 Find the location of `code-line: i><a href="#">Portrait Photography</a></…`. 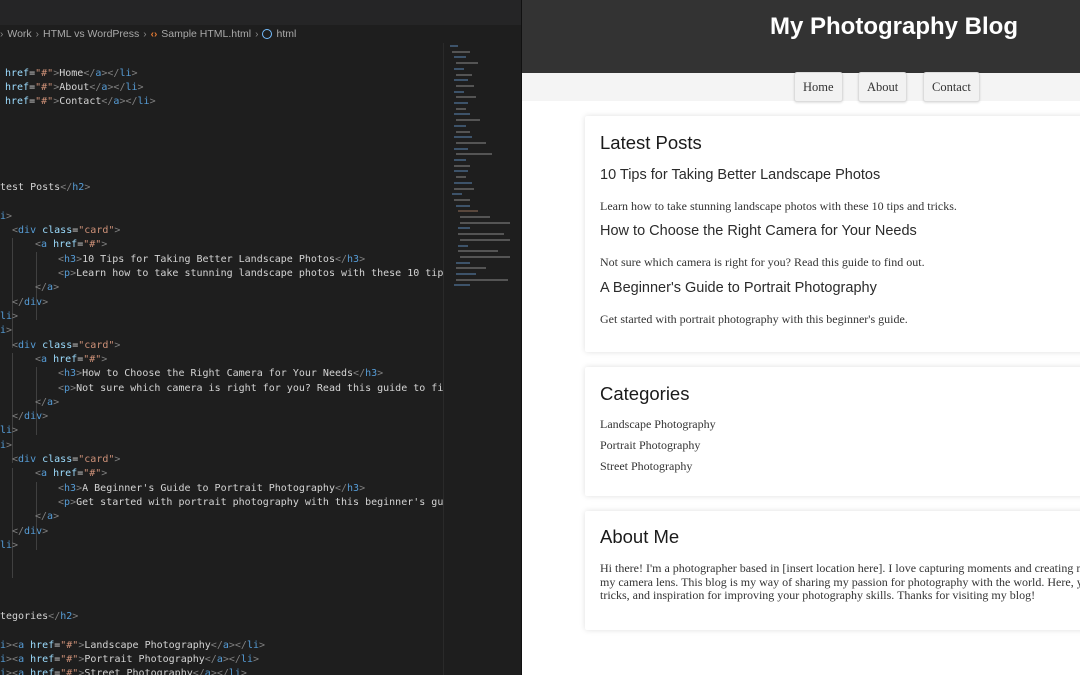

code-line: i><a href="#">Portrait Photography</a></… is located at coordinates (129, 660).